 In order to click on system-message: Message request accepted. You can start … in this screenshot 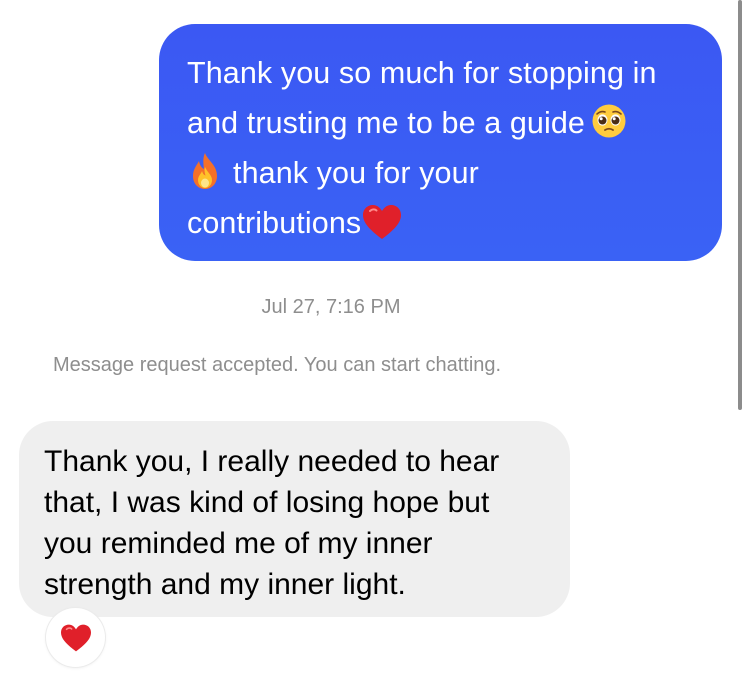, I will do `click(277, 365)`.